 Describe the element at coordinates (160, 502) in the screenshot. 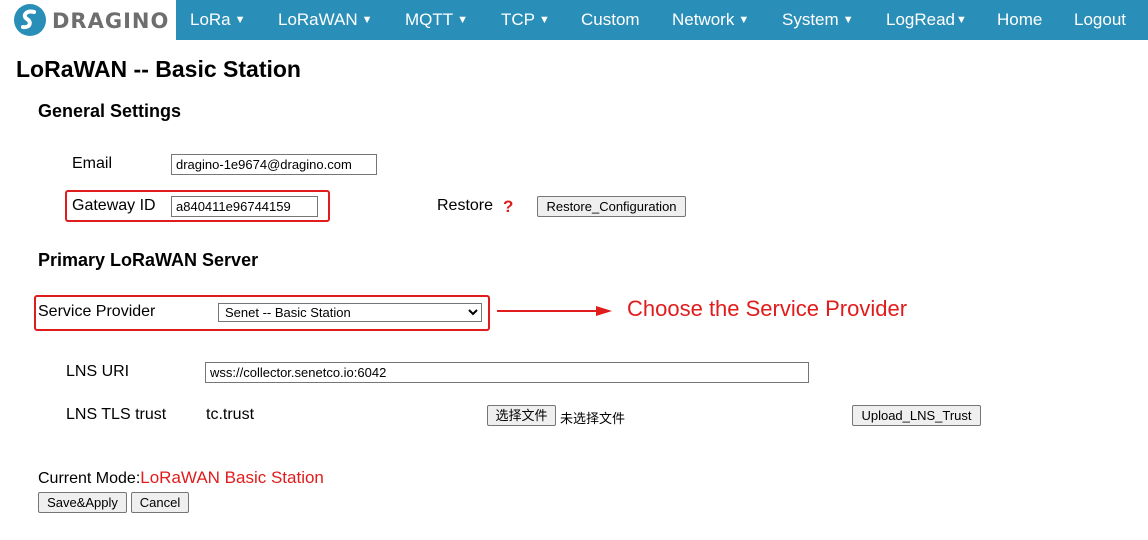

I see `cancel-button: Cancel` at that location.